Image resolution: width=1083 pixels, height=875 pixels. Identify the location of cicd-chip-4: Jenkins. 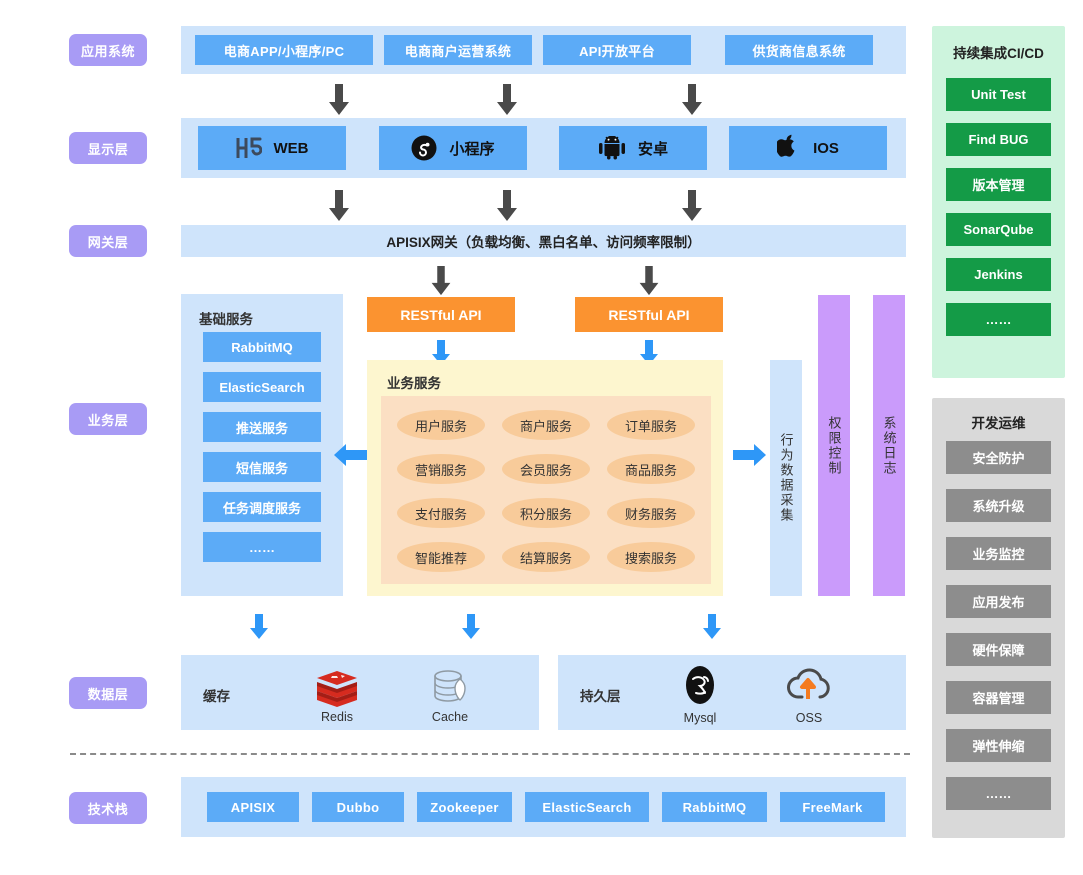
(998, 274).